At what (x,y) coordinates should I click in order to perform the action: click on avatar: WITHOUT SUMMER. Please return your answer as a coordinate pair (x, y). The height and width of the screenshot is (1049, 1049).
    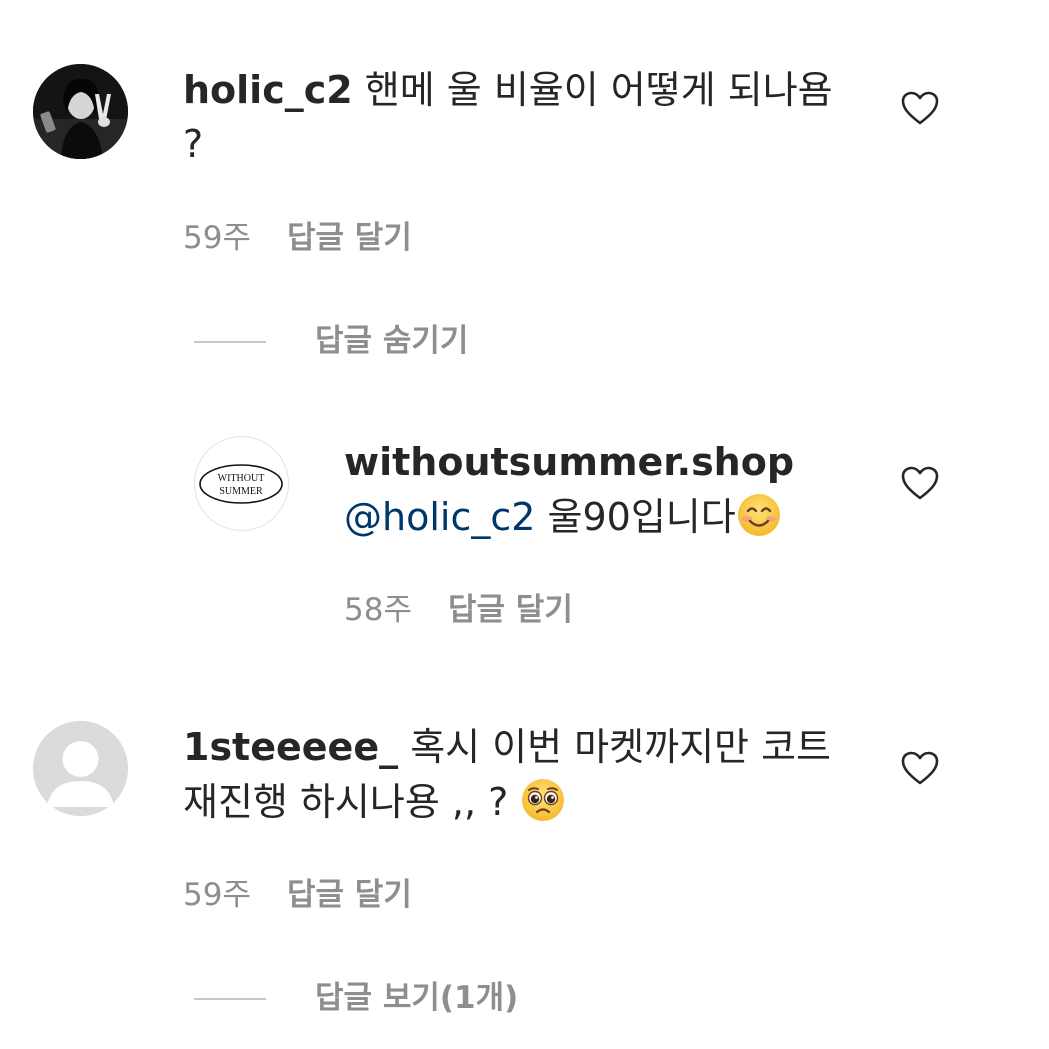
    Looking at the image, I should click on (241, 483).